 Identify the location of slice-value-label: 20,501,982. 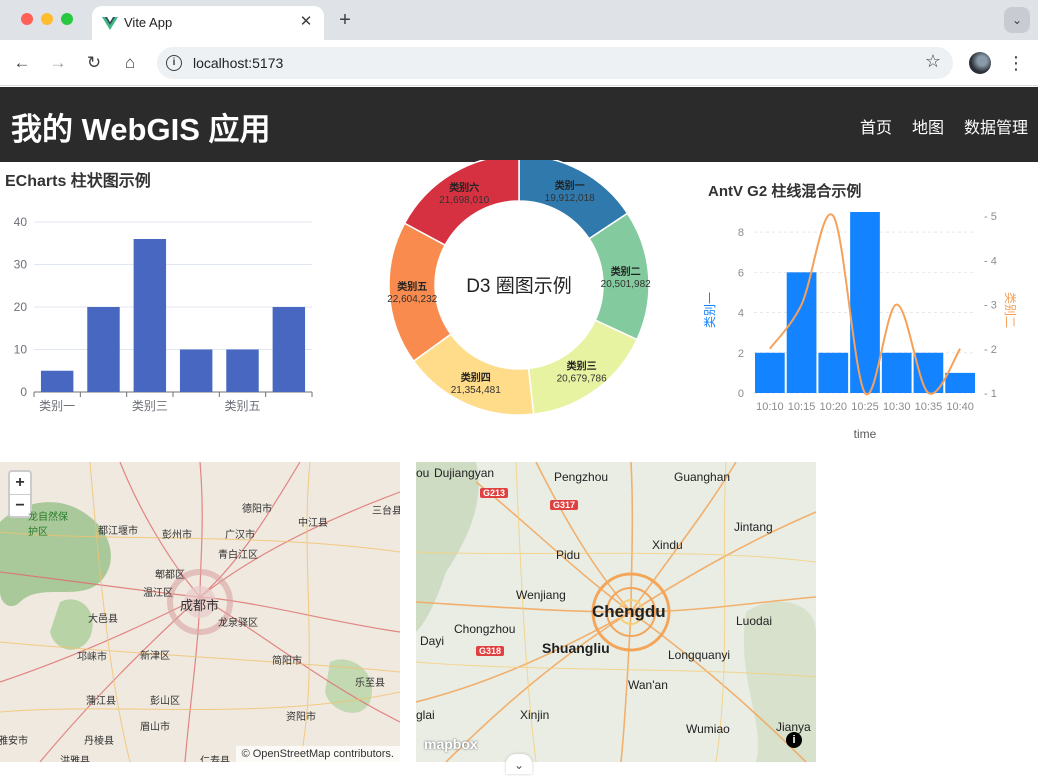
(626, 284).